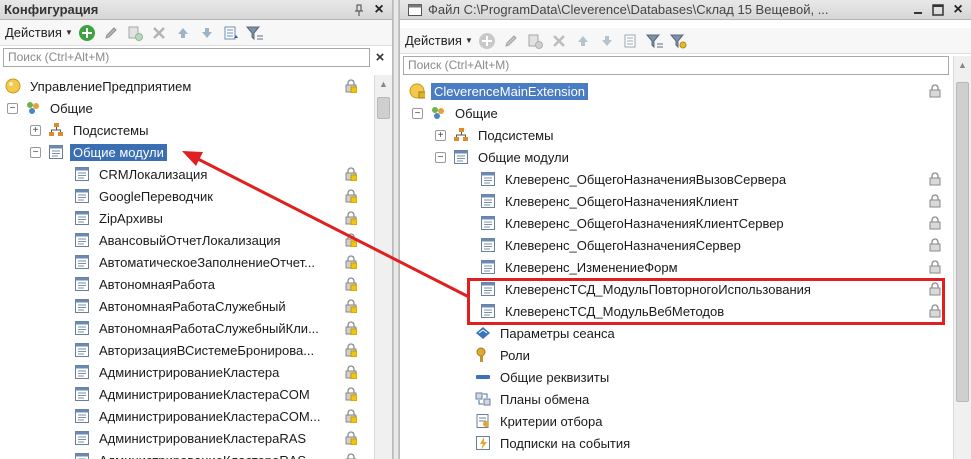  Describe the element at coordinates (187, 394) in the screenshot. I see `tree-item: АдминистрированиеКластераCOM` at that location.